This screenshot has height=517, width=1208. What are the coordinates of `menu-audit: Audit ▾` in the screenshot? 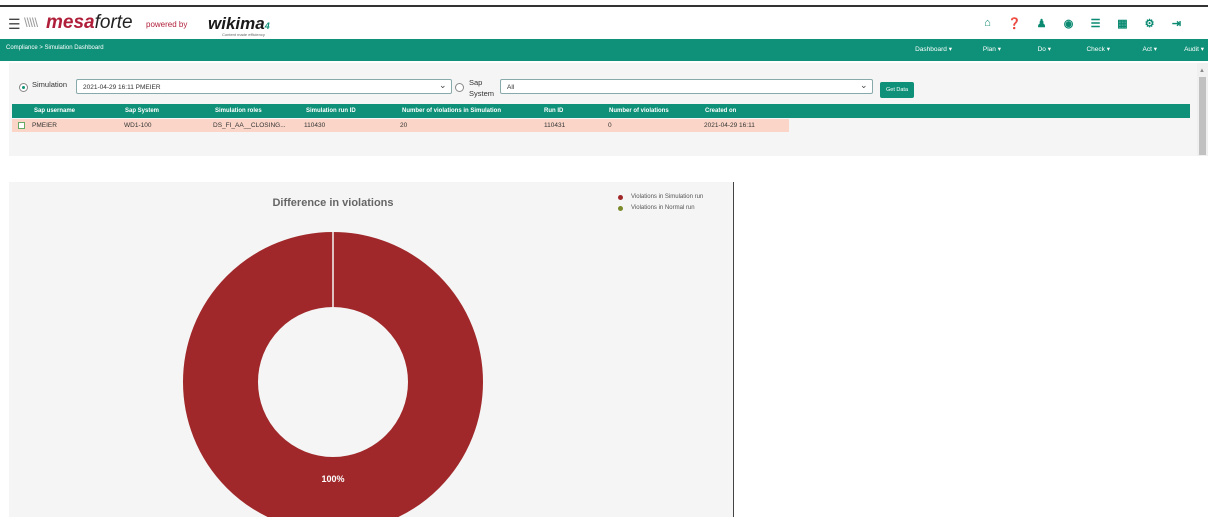 It's located at (1180, 49).